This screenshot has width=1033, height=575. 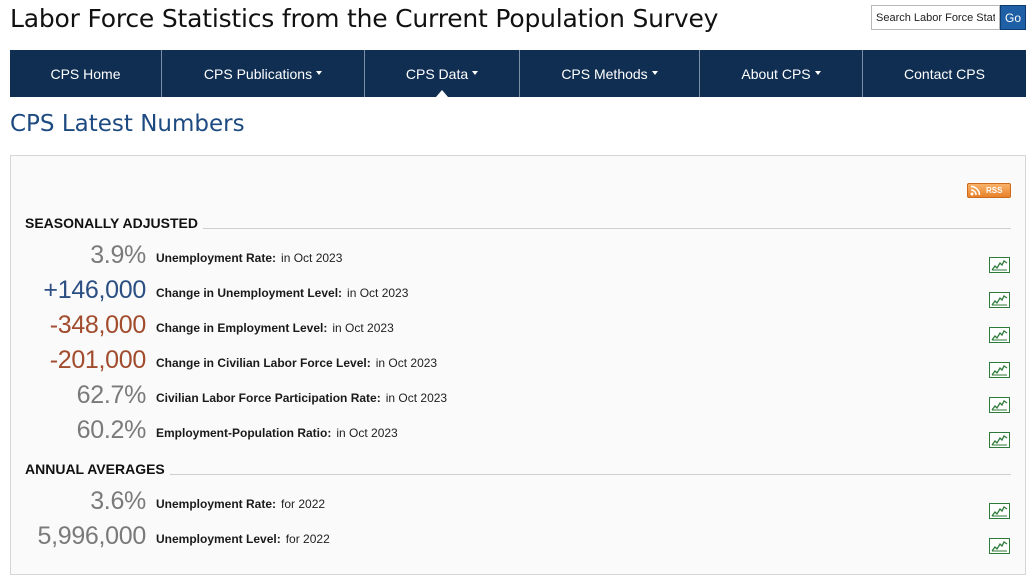 What do you see at coordinates (118, 501) in the screenshot?
I see `stat-value: 3.6%` at bounding box center [118, 501].